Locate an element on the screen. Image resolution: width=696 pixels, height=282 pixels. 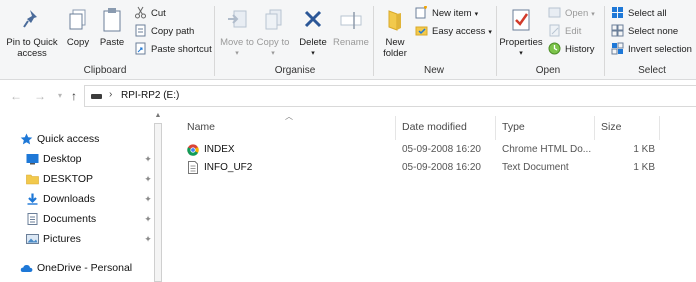
column-header-date-modified: Date modified is located at coordinates (434, 127).